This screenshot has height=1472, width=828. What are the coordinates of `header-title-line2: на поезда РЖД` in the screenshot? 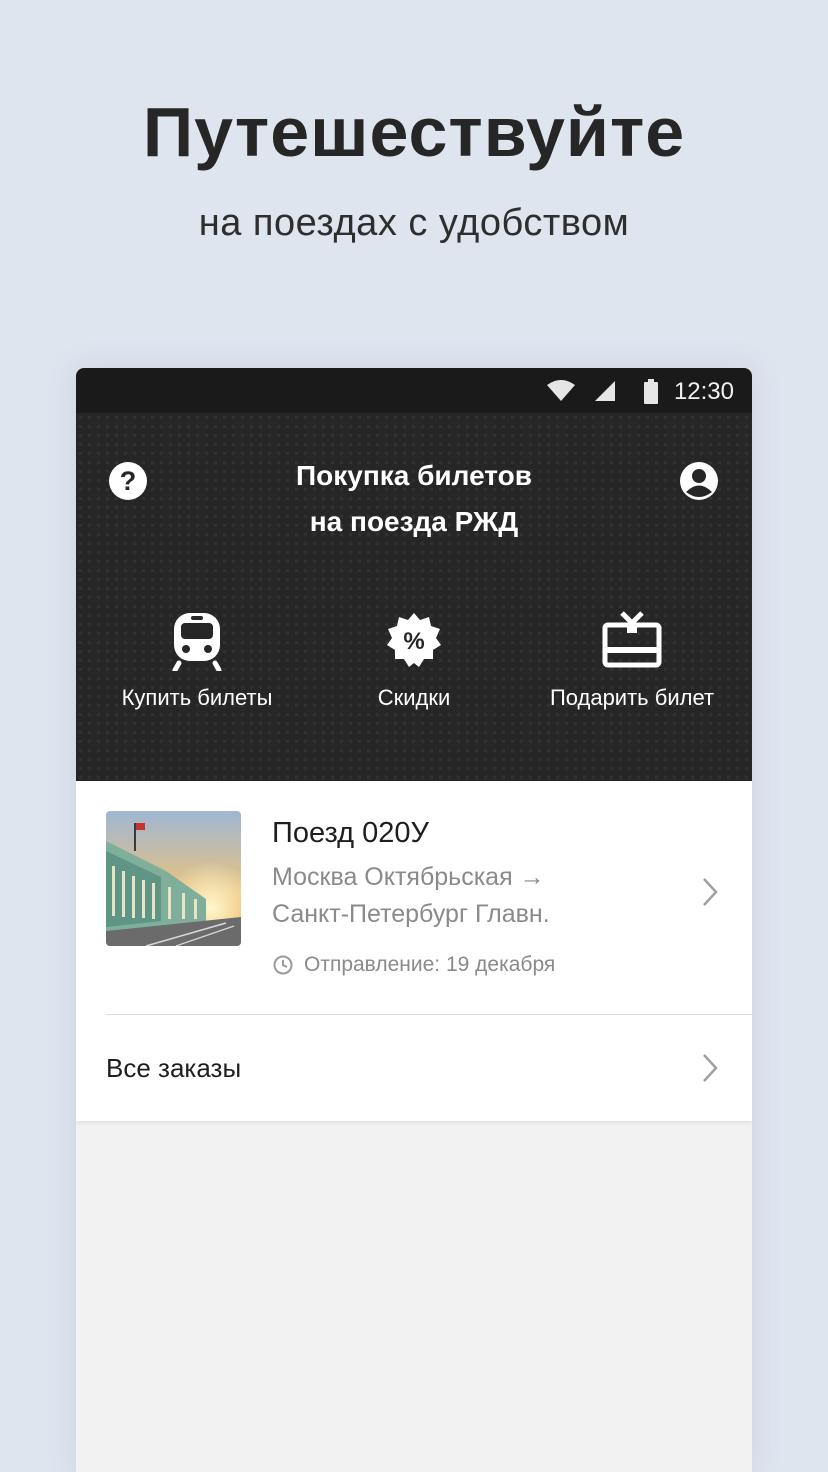 It's located at (414, 521).